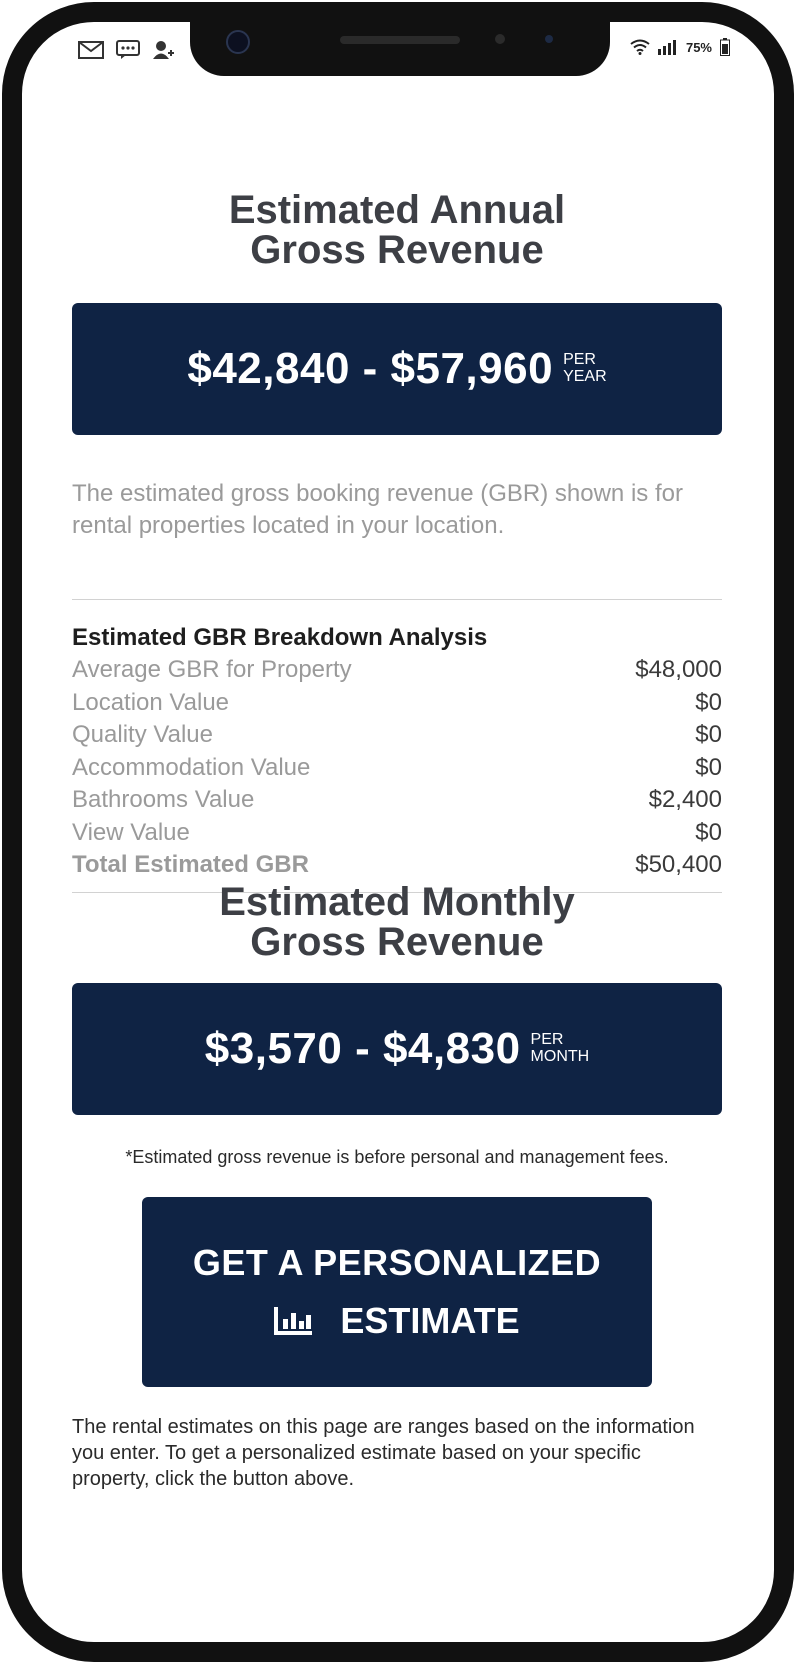  Describe the element at coordinates (725, 47) in the screenshot. I see `battery-icon` at that location.